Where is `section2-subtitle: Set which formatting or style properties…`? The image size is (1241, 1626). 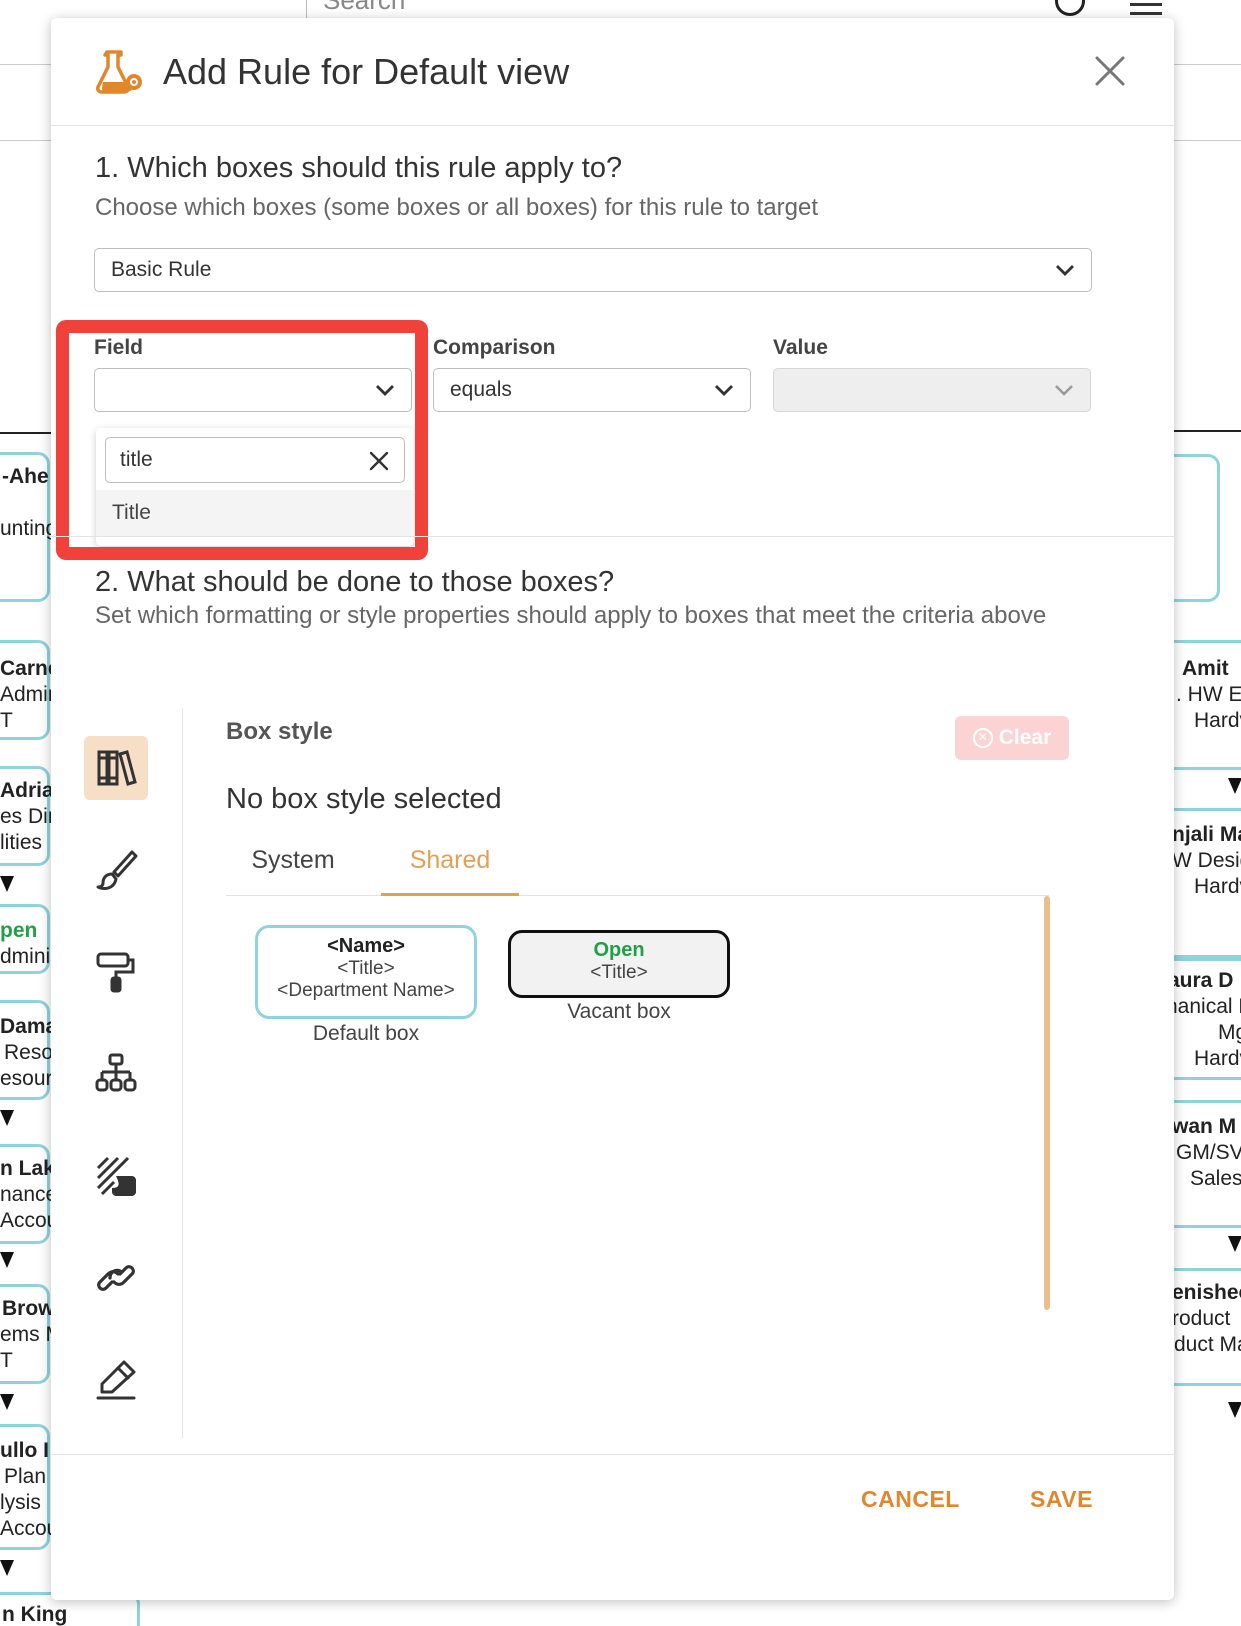
section2-subtitle: Set which formatting or style properties… is located at coordinates (571, 615).